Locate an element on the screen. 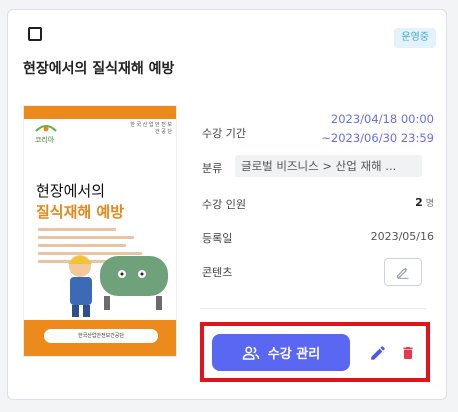 This screenshot has height=412, width=458. enrollment-unit: 명 is located at coordinates (429, 204).